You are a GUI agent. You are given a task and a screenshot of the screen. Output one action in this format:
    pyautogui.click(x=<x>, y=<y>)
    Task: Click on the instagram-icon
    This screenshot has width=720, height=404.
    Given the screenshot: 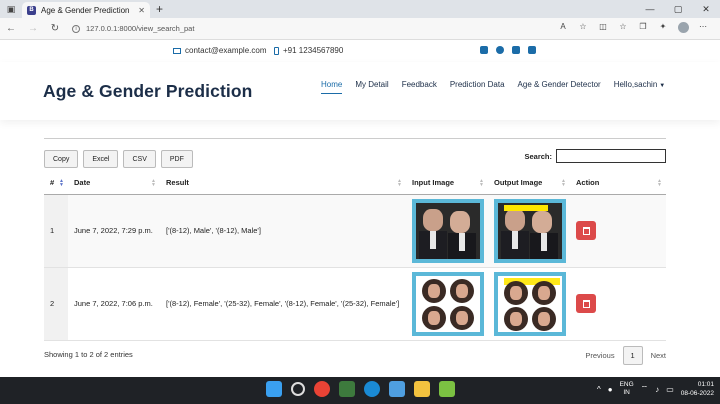 What is the action you would take?
    pyautogui.click(x=516, y=50)
    